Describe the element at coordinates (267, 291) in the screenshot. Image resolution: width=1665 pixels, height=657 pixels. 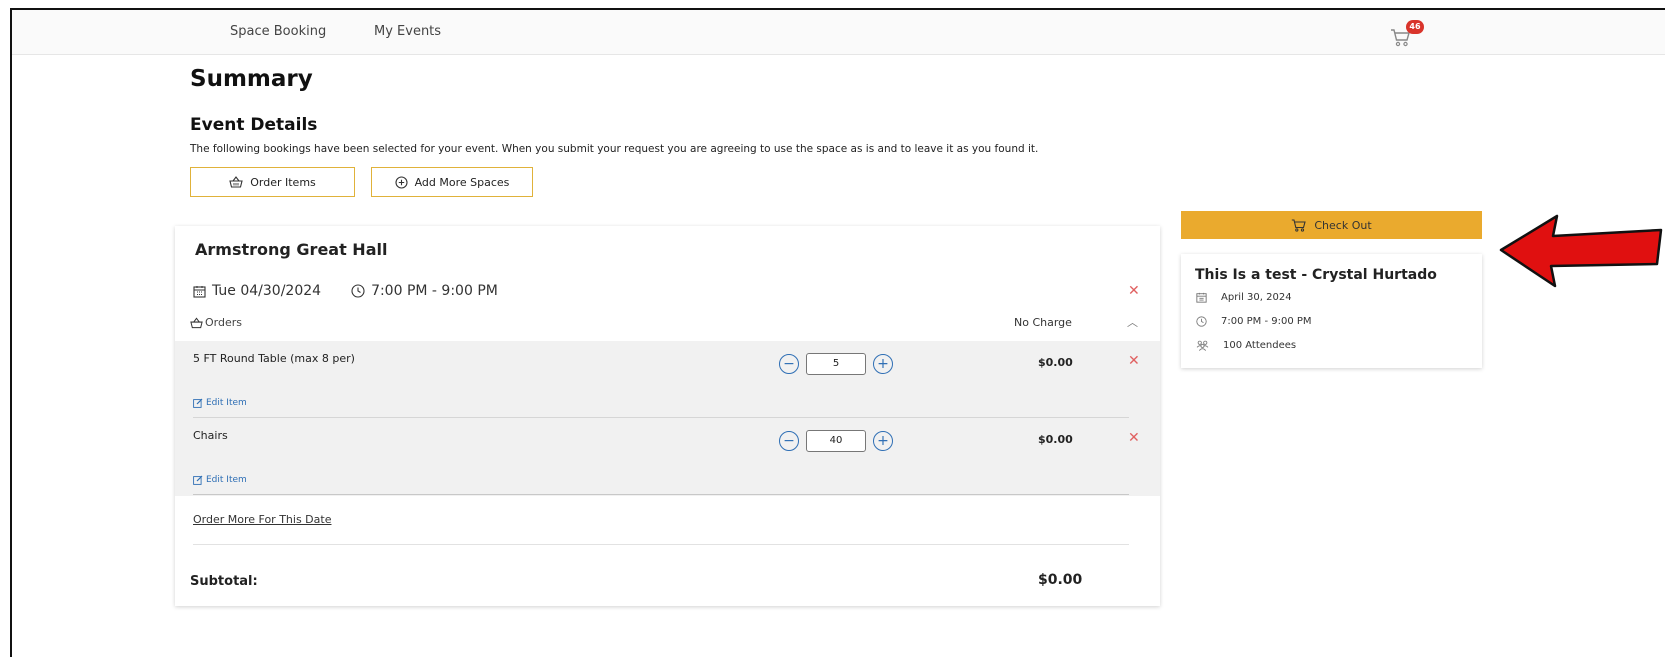
I see `booking-date: Tue 04/30/2024` at that location.